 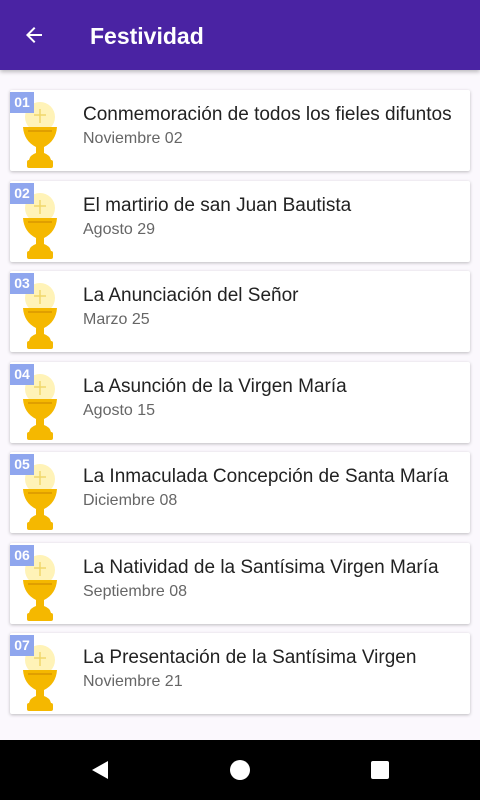 I want to click on nav-home-button, so click(x=240, y=770).